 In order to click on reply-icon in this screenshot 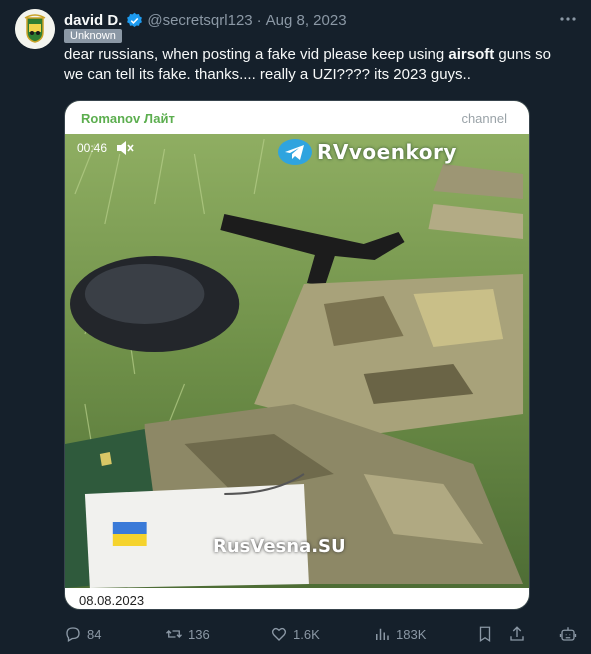, I will do `click(73, 634)`.